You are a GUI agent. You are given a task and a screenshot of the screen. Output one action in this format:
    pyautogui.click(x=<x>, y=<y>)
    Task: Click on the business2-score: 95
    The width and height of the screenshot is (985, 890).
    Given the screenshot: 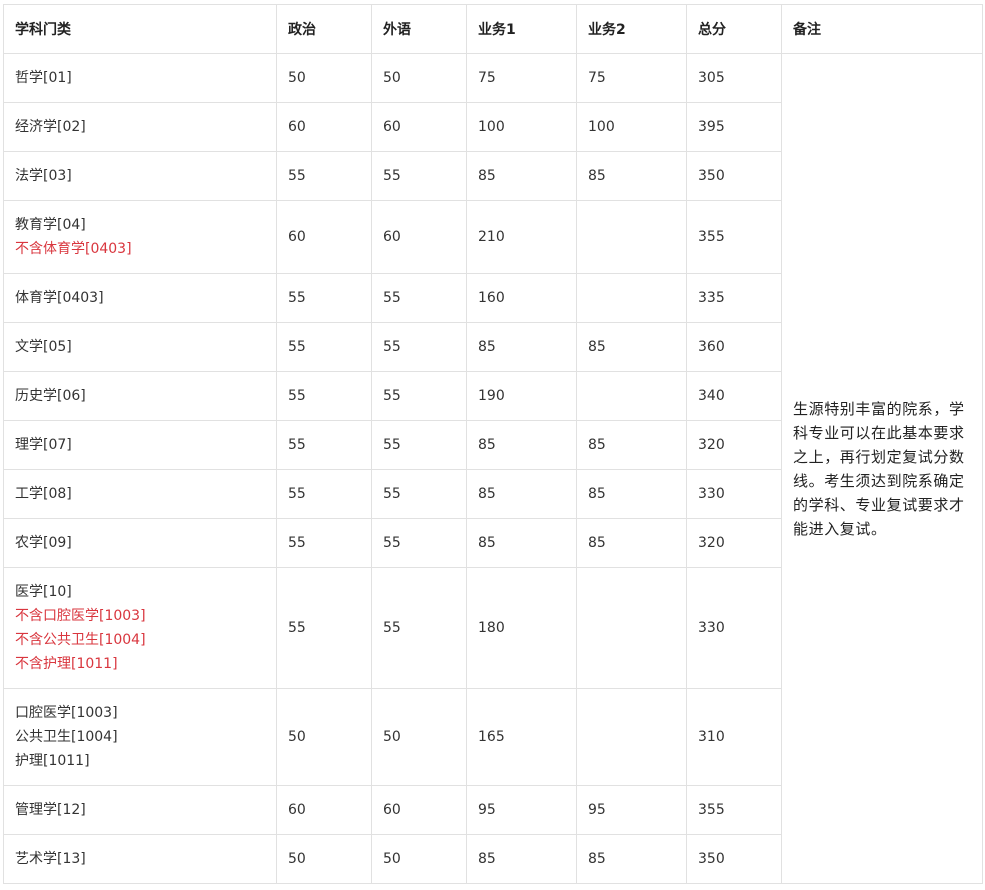 What is the action you would take?
    pyautogui.click(x=631, y=810)
    